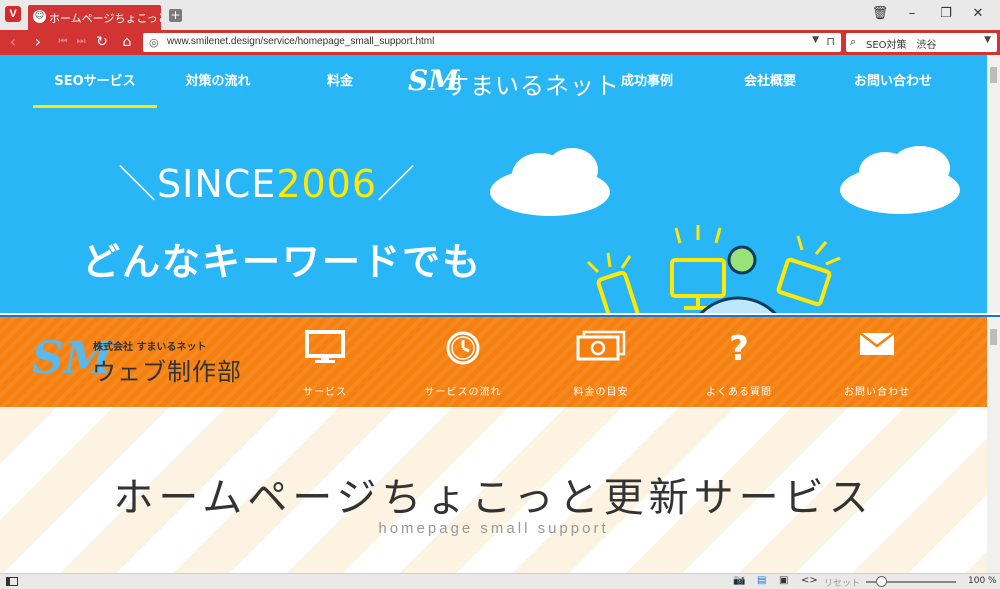 Image resolution: width=1000 pixels, height=589 pixels. What do you see at coordinates (770, 79) in the screenshot?
I see `nav-company: 会社概要` at bounding box center [770, 79].